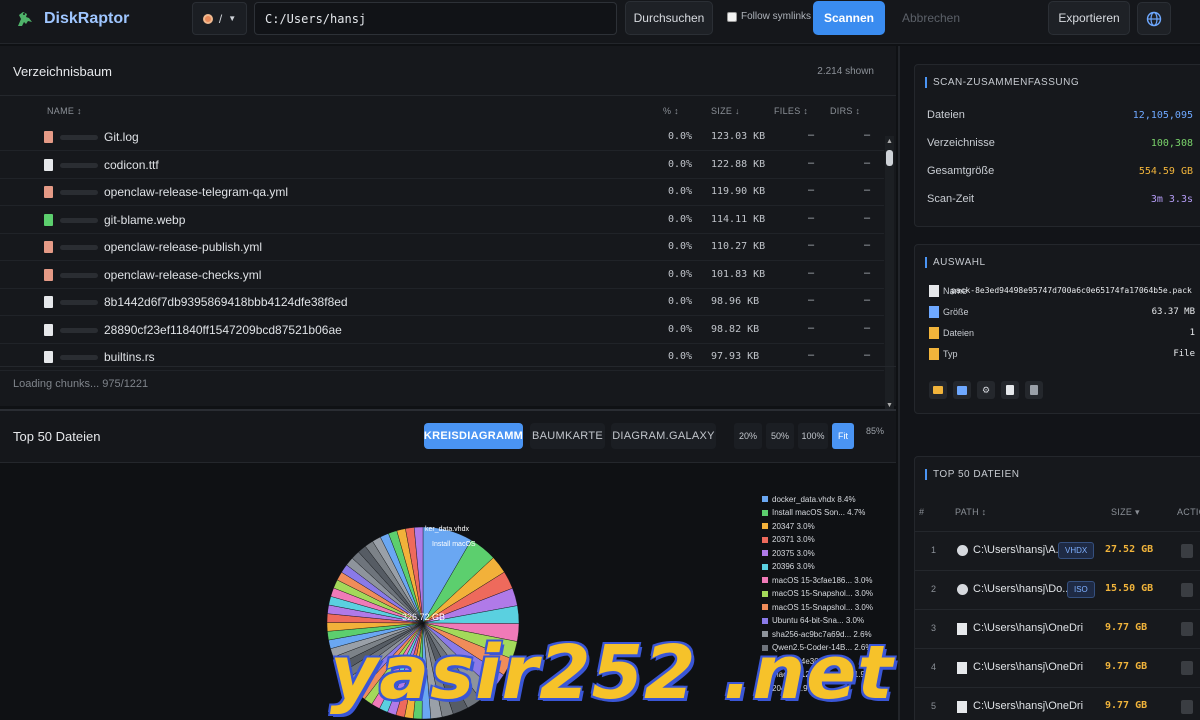 This screenshot has width=1200, height=720. I want to click on open-terminal-button, so click(962, 390).